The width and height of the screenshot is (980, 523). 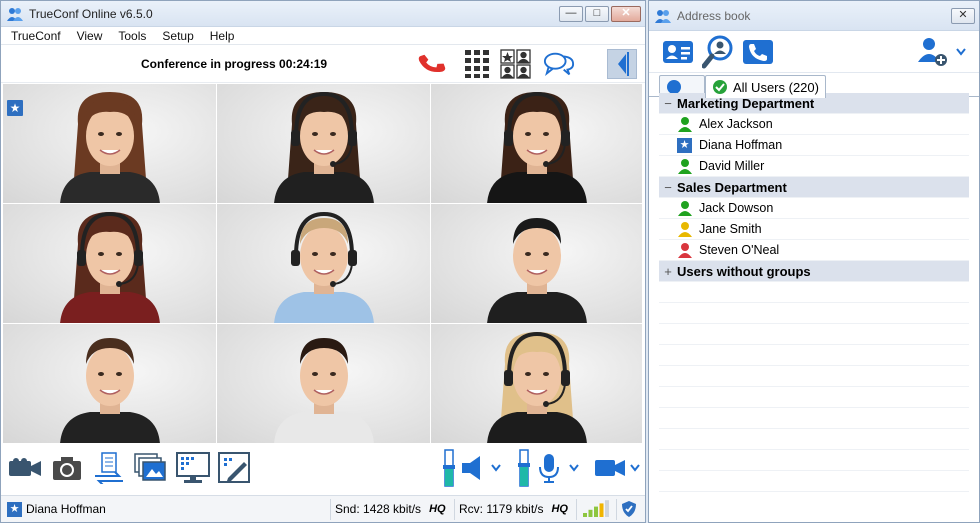 What do you see at coordinates (622, 64) in the screenshot?
I see `collapse-panel-icon` at bounding box center [622, 64].